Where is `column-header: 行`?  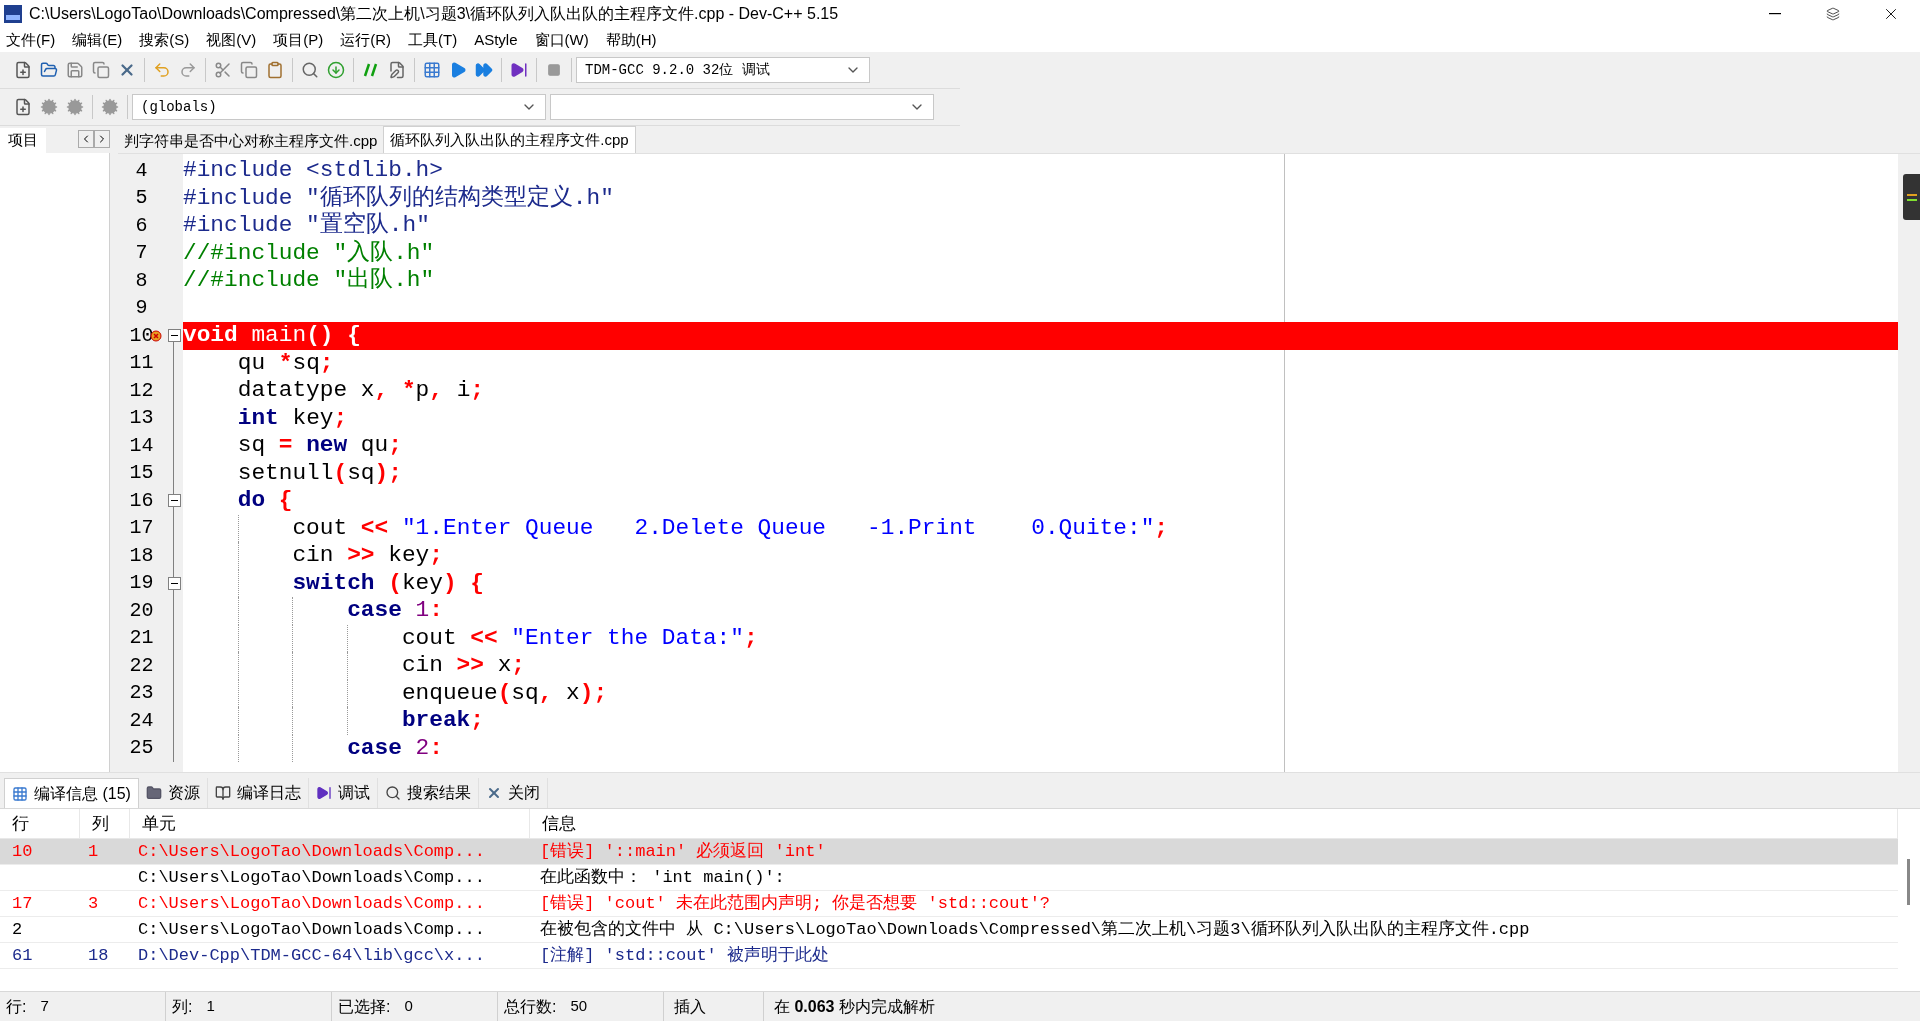 column-header: 行 is located at coordinates (40, 823).